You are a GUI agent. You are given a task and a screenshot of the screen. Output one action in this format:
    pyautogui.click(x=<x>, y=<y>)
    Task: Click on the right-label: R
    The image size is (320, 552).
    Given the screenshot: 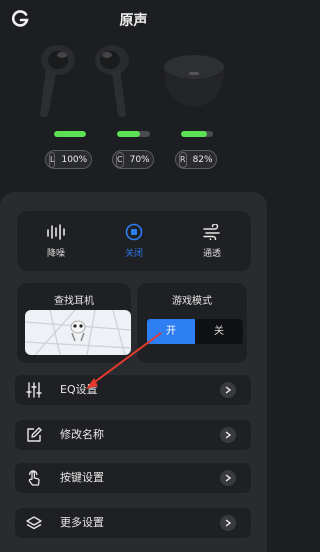 What is the action you would take?
    pyautogui.click(x=183, y=159)
    